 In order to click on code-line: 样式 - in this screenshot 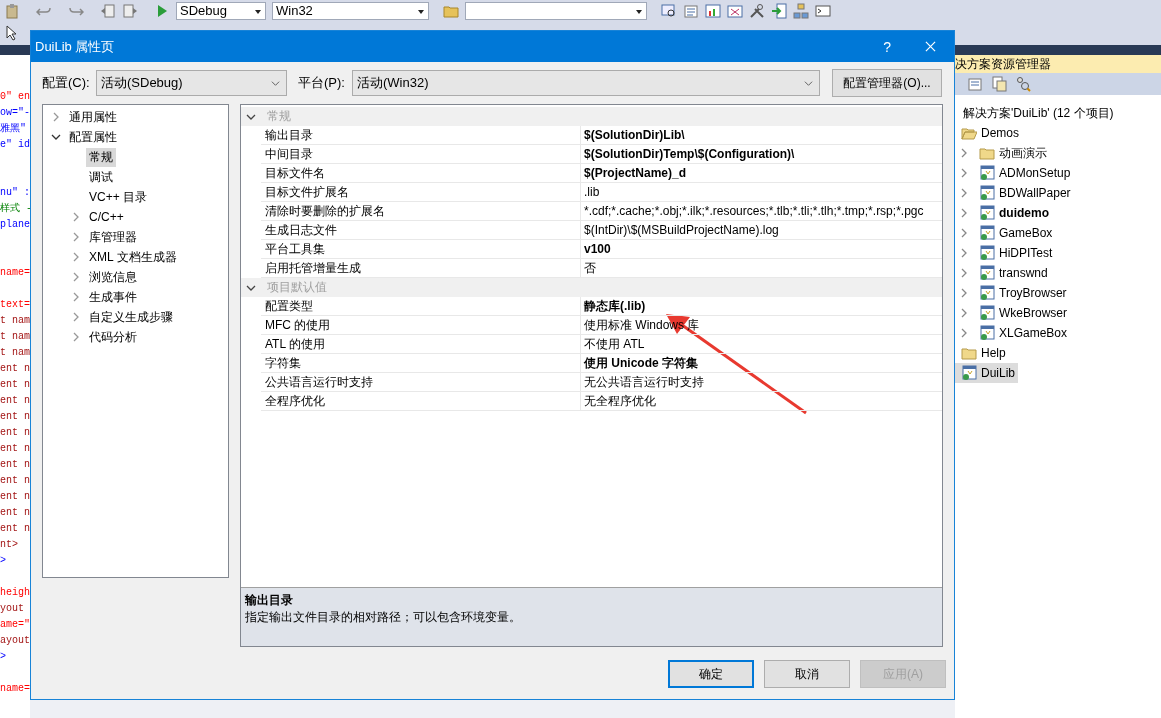, I will do `click(15, 208)`.